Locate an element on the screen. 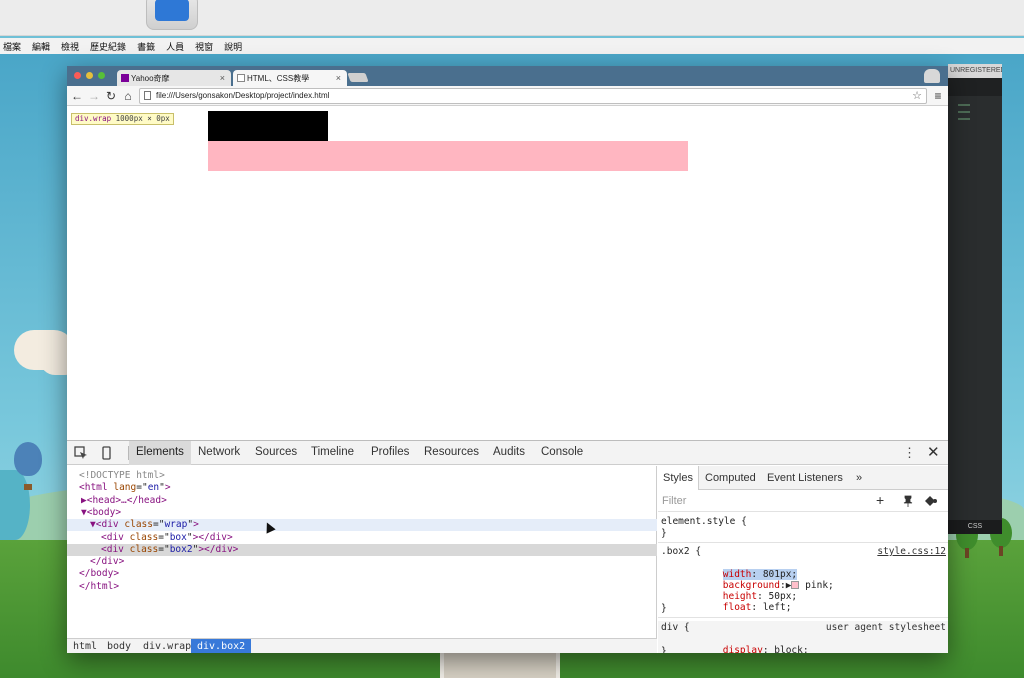  menu-icon: ≡ is located at coordinates (938, 96).